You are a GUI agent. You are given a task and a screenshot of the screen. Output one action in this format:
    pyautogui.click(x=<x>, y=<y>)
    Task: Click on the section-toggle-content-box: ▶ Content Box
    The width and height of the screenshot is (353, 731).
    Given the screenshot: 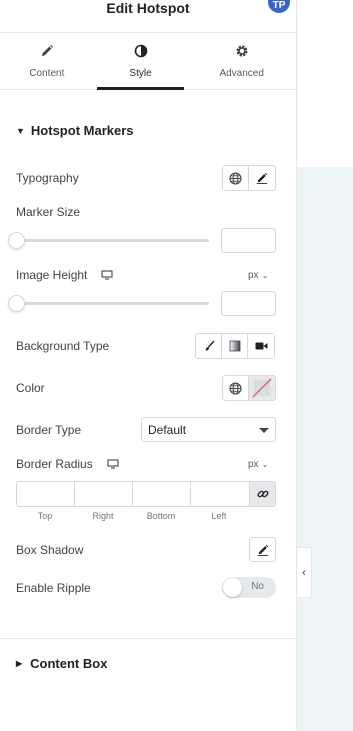 What is the action you would take?
    pyautogui.click(x=61, y=663)
    